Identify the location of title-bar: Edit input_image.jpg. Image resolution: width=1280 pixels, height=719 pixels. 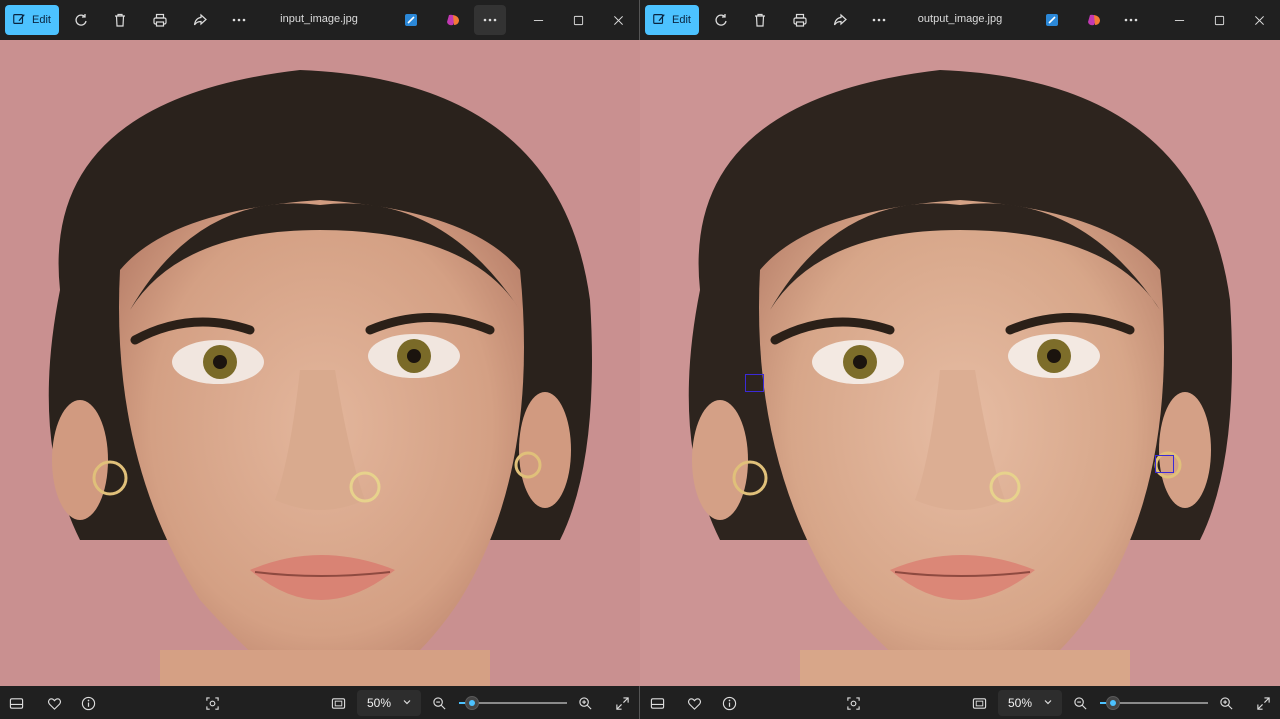
(319, 20).